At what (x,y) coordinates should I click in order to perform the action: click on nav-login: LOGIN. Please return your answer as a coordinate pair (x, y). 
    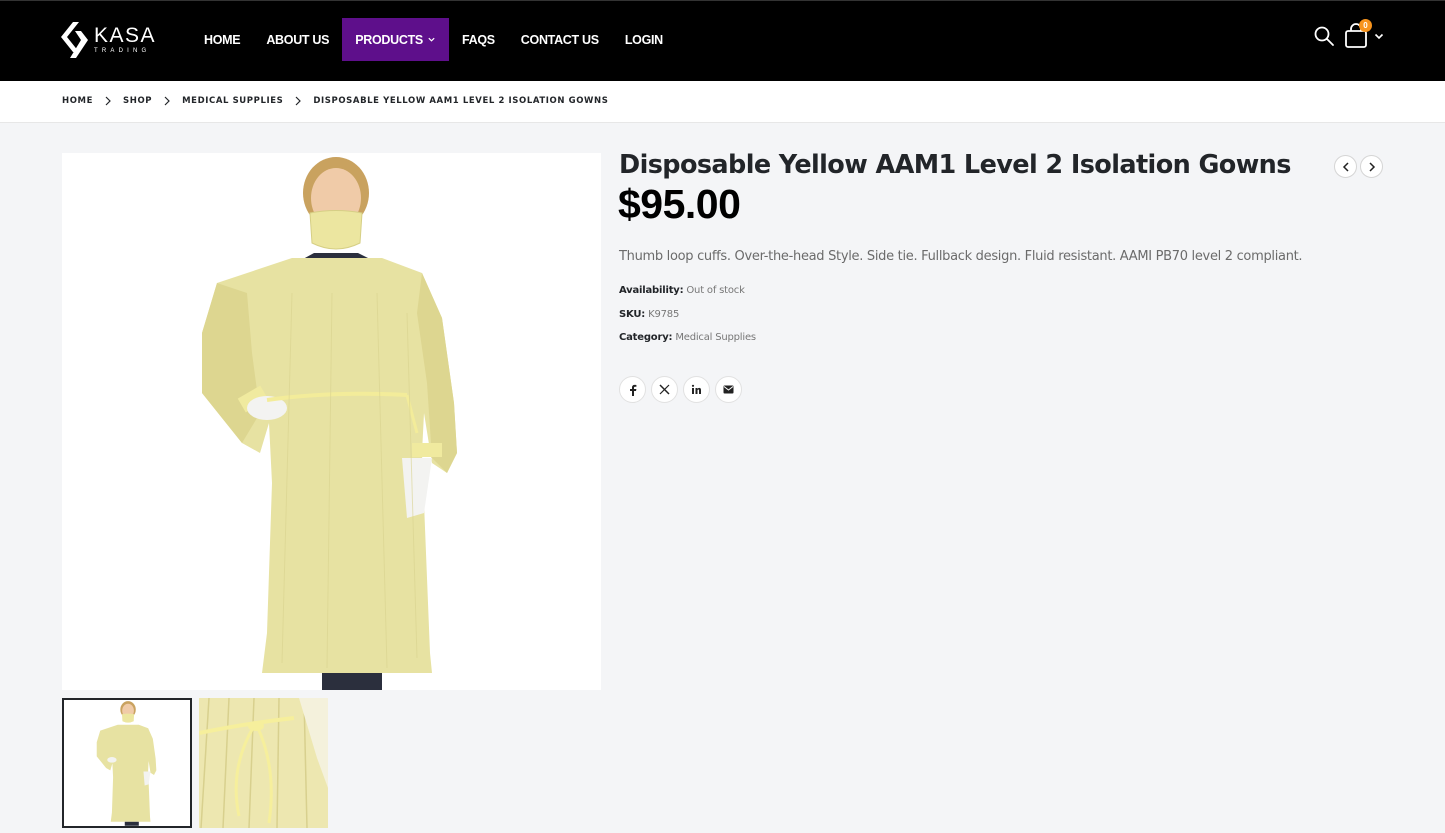
    Looking at the image, I should click on (644, 39).